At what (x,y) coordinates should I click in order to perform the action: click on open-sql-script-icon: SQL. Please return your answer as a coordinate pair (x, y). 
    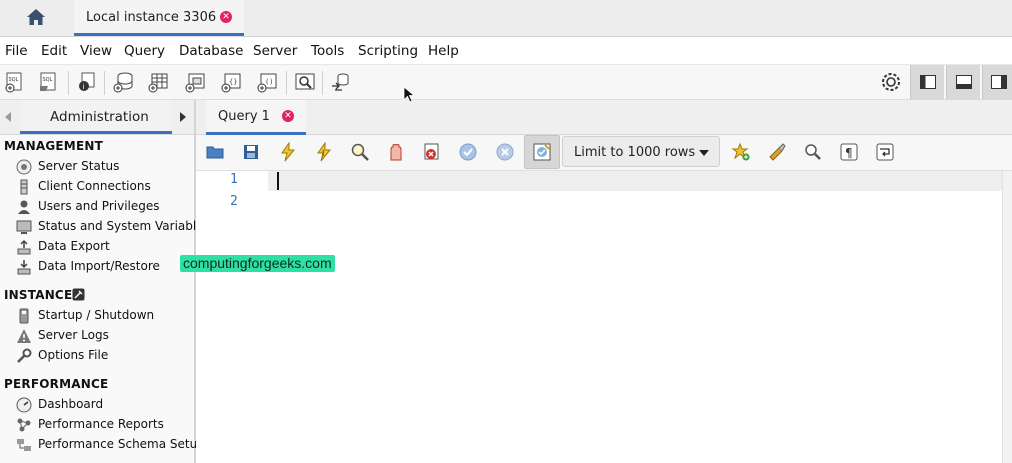
    Looking at the image, I should click on (49, 82).